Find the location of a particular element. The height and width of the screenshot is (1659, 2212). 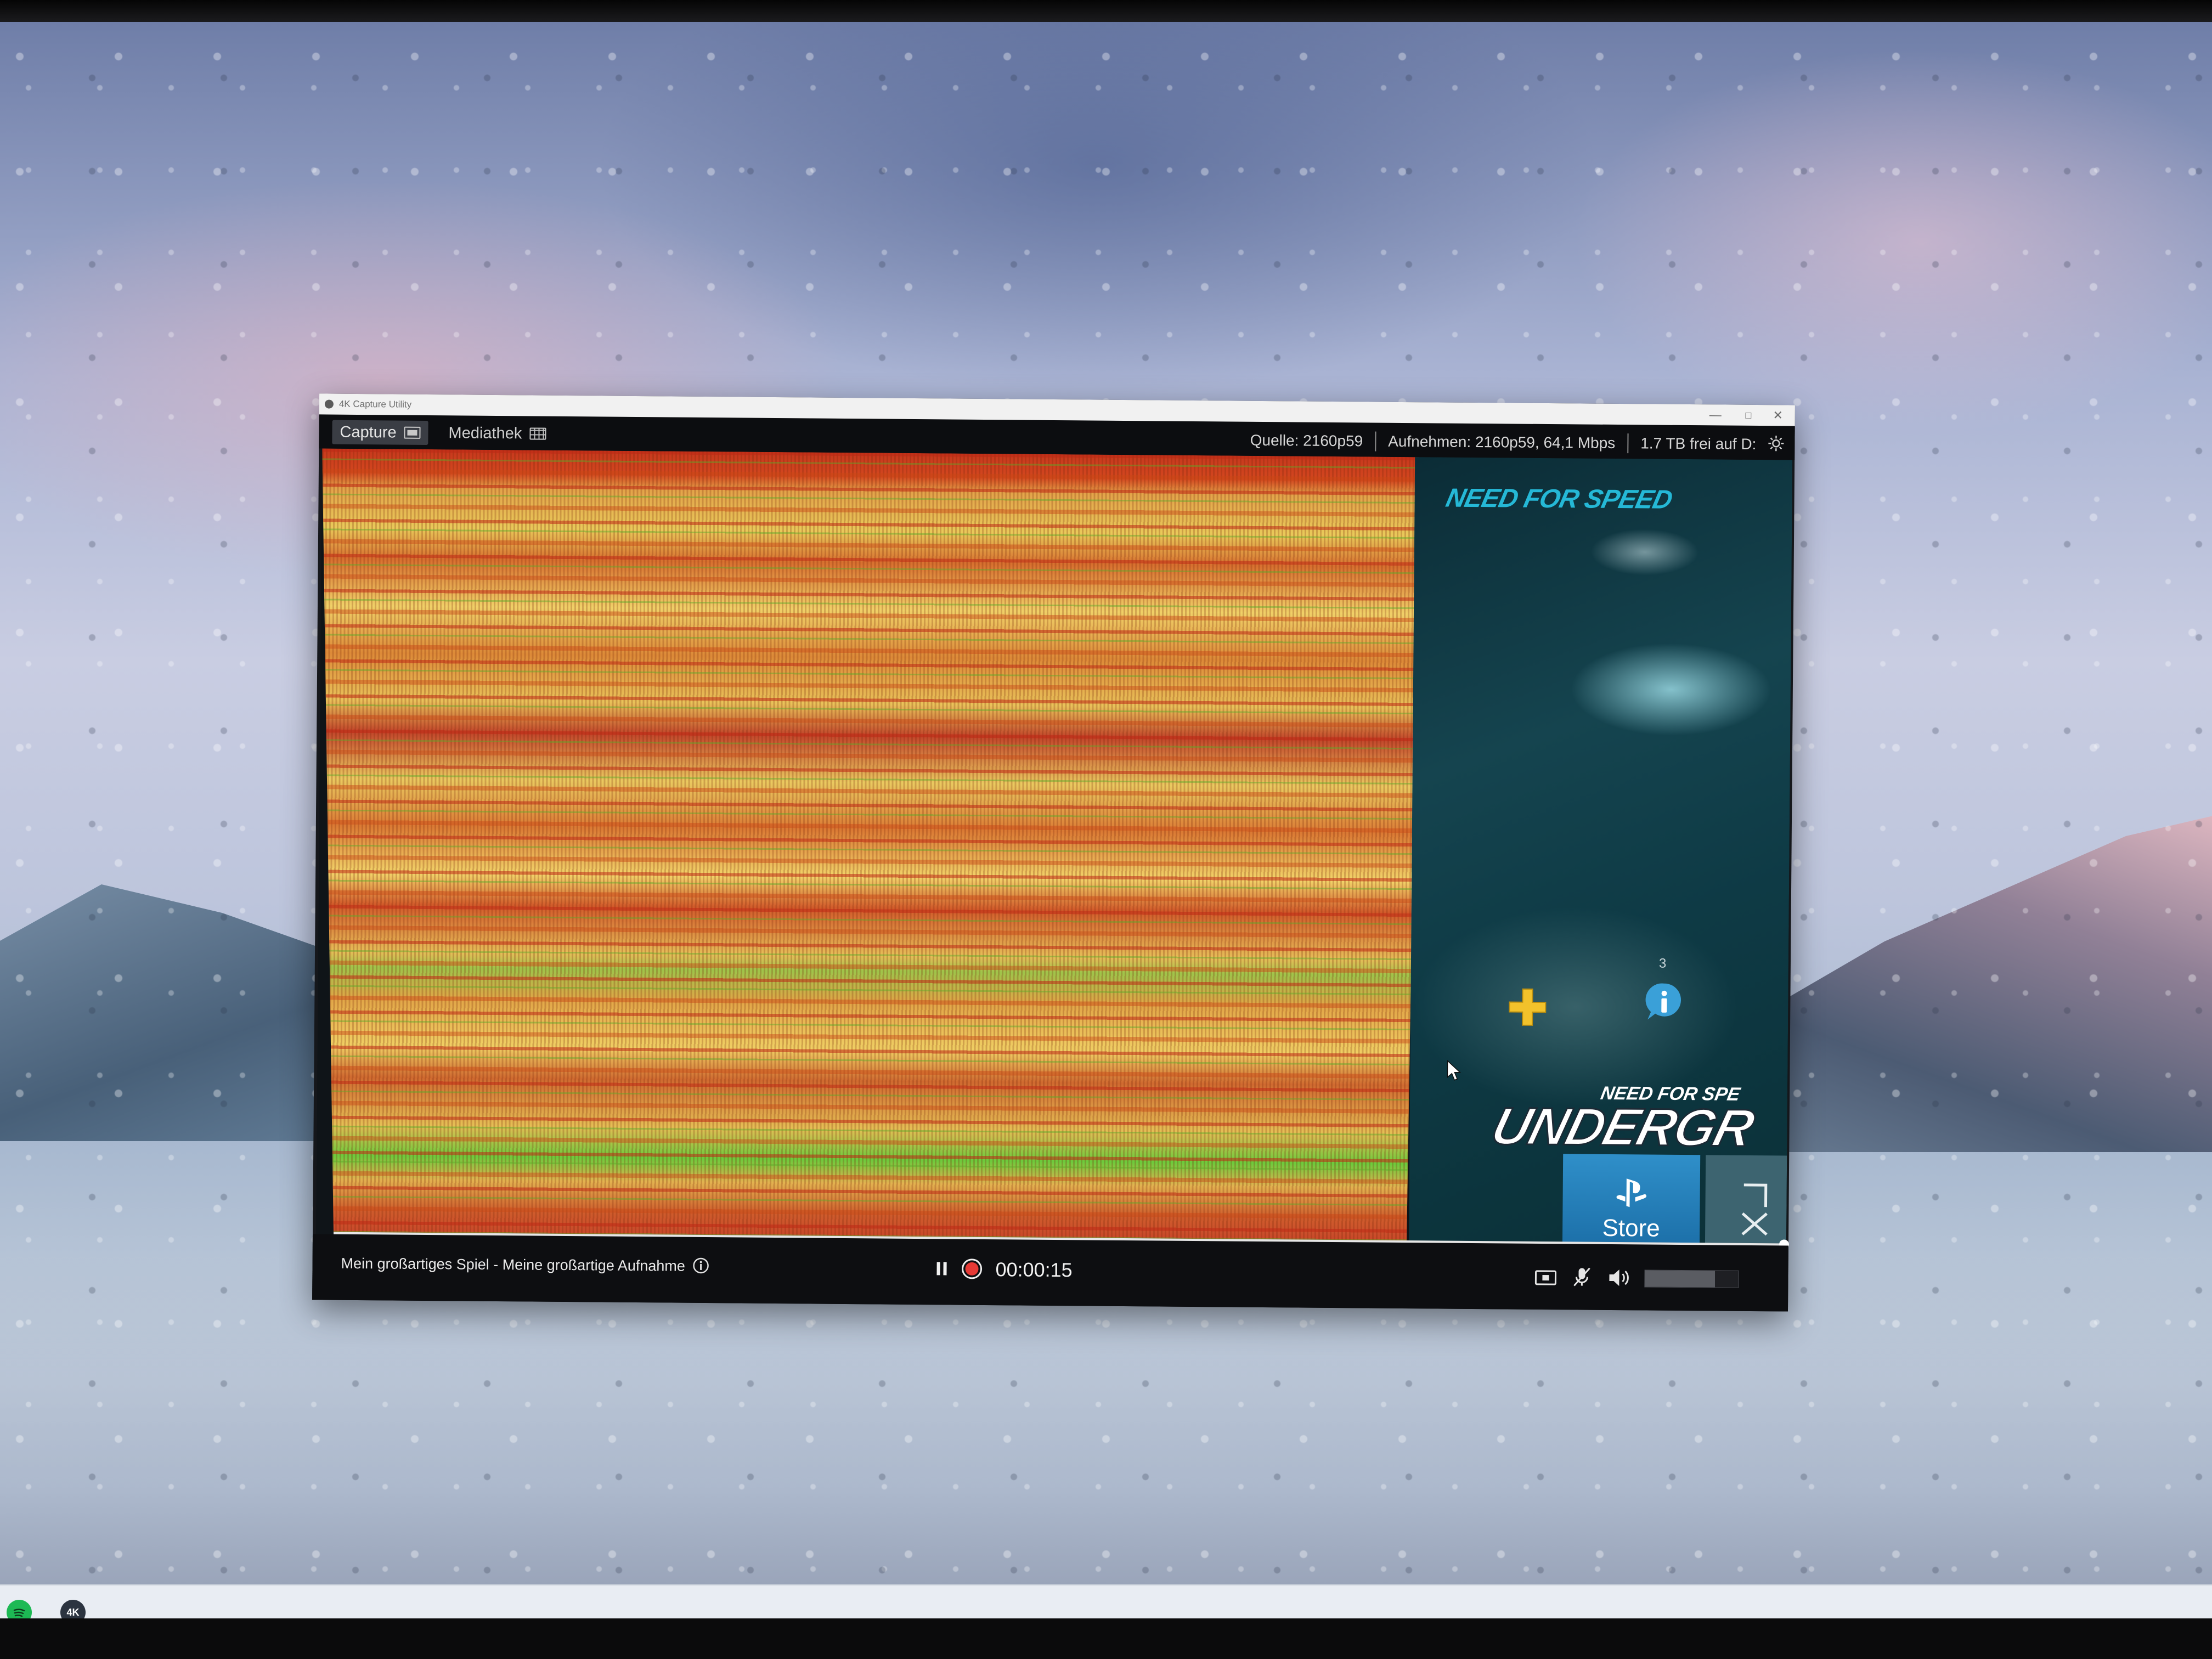

need-for-speed-logo: NEED FOR SPEED is located at coordinates (1559, 499).